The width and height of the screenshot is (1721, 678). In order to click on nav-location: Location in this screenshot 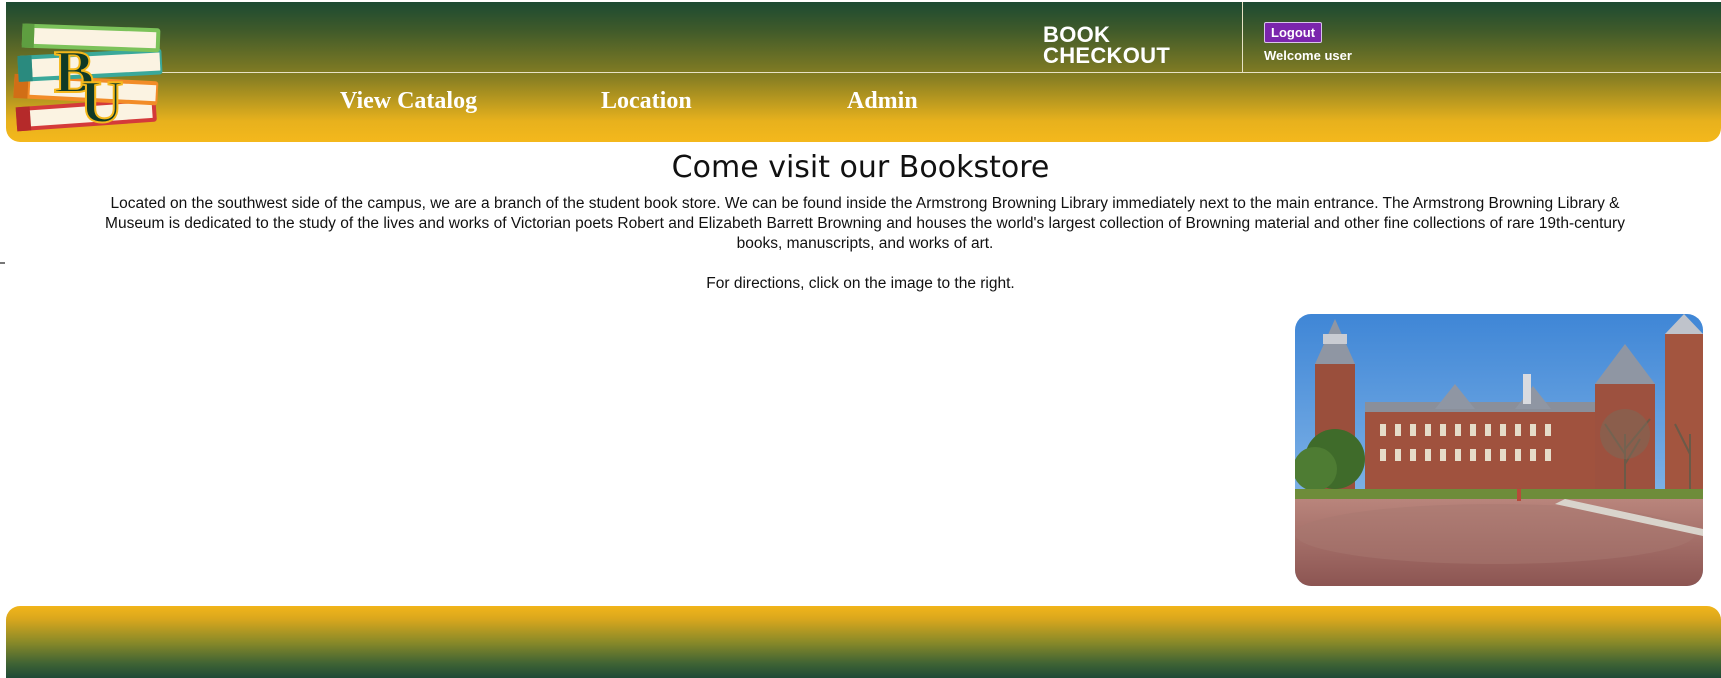, I will do `click(646, 101)`.